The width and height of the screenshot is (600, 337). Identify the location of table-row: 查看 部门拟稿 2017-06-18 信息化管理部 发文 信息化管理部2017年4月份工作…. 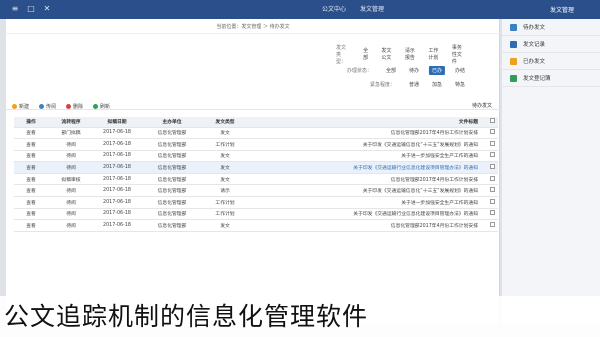
(256, 133).